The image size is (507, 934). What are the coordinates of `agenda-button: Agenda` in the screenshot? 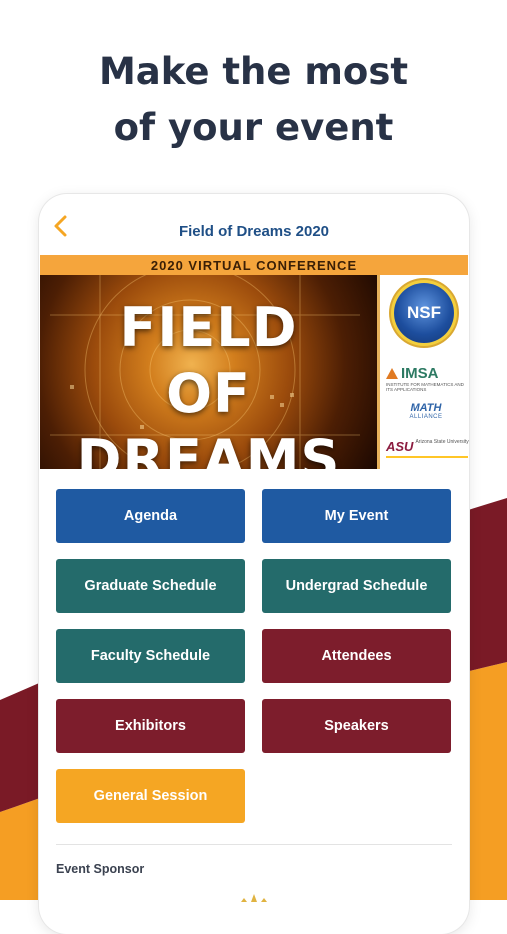 It's located at (150, 516).